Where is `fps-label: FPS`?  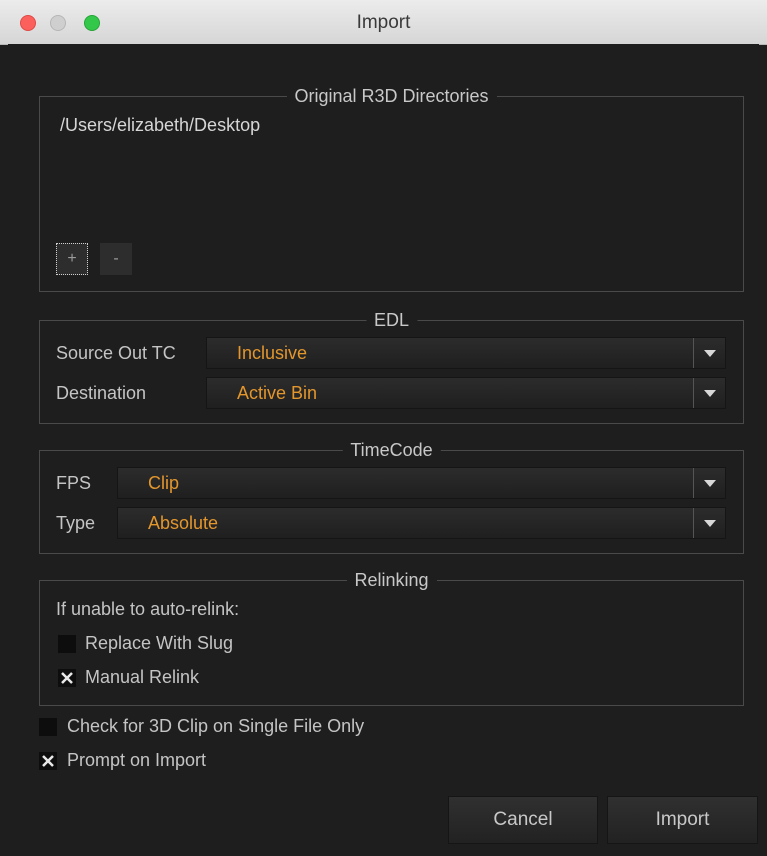 fps-label: FPS is located at coordinates (74, 483).